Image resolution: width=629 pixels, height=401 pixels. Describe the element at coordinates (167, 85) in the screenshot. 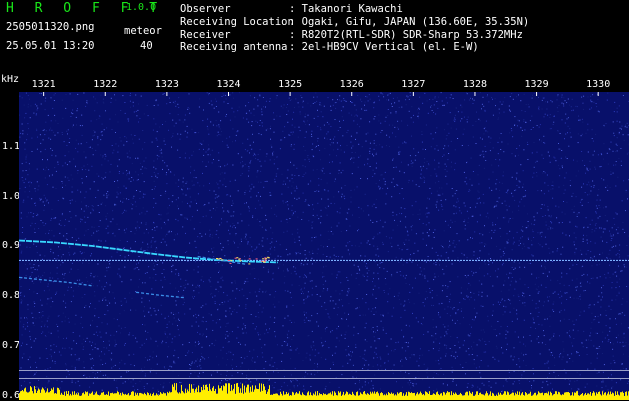

I see `x-tick-label: 1323` at that location.